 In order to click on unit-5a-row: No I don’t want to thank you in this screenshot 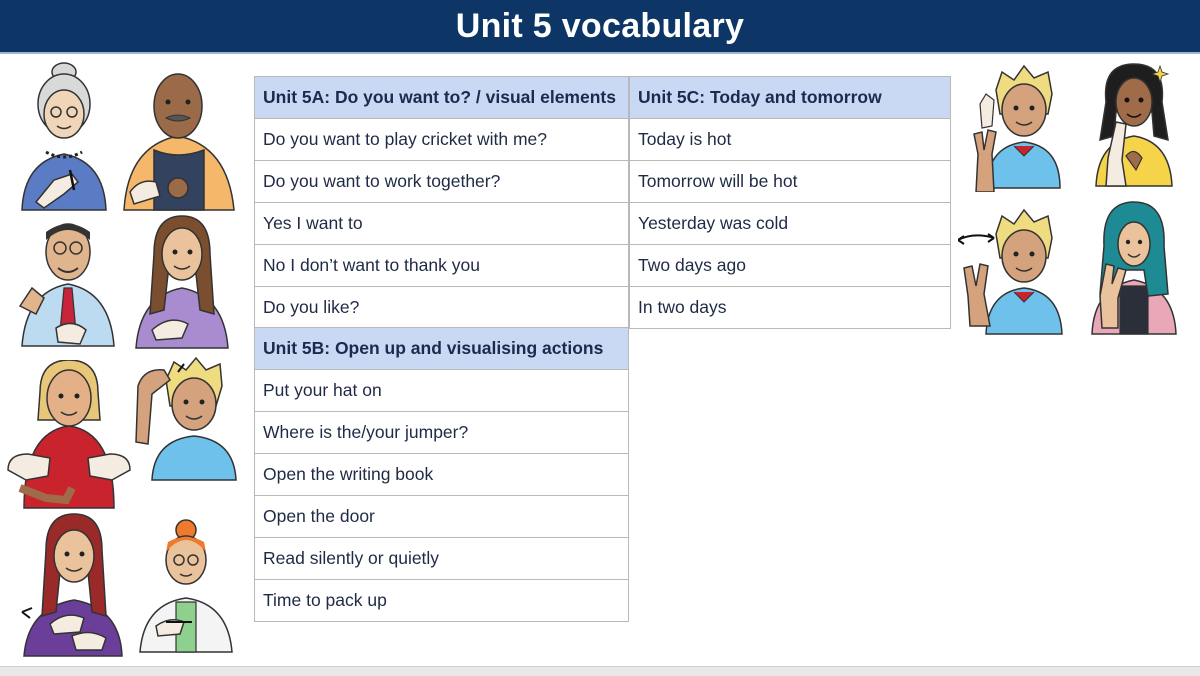, I will do `click(441, 265)`.